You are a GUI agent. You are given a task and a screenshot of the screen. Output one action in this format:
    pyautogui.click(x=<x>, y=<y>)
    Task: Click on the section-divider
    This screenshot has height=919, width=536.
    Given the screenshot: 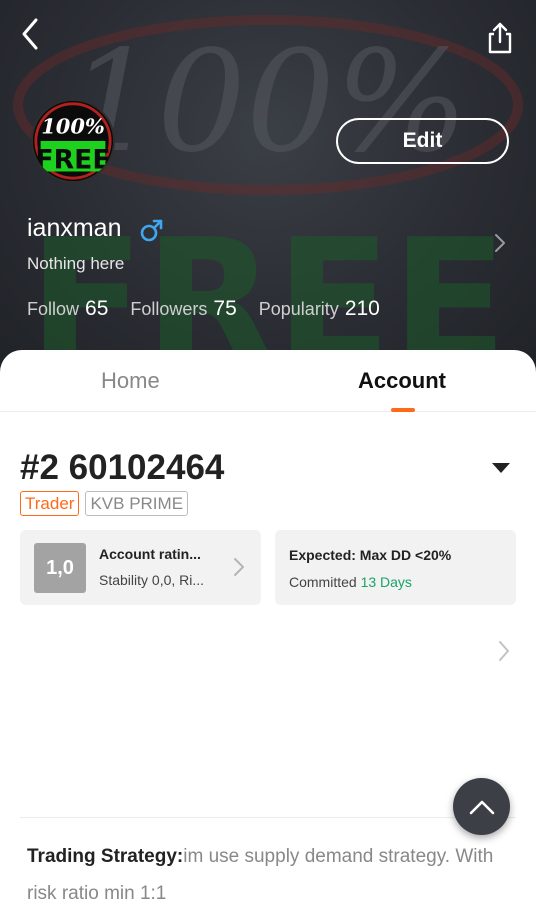 What is the action you would take?
    pyautogui.click(x=268, y=817)
    